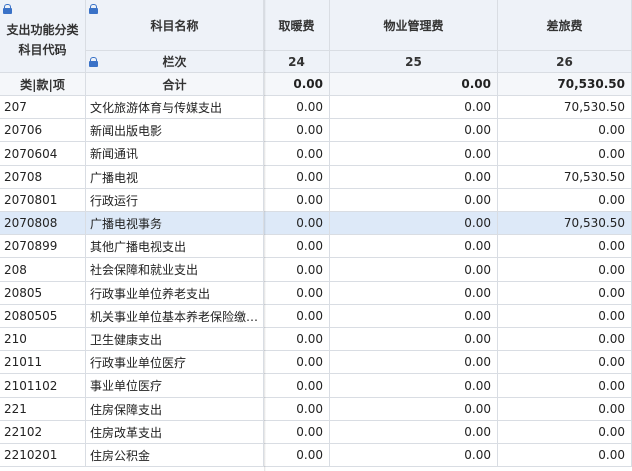 The image size is (632, 471). What do you see at coordinates (31, 316) in the screenshot?
I see `cell-code-text: 2080505` at bounding box center [31, 316].